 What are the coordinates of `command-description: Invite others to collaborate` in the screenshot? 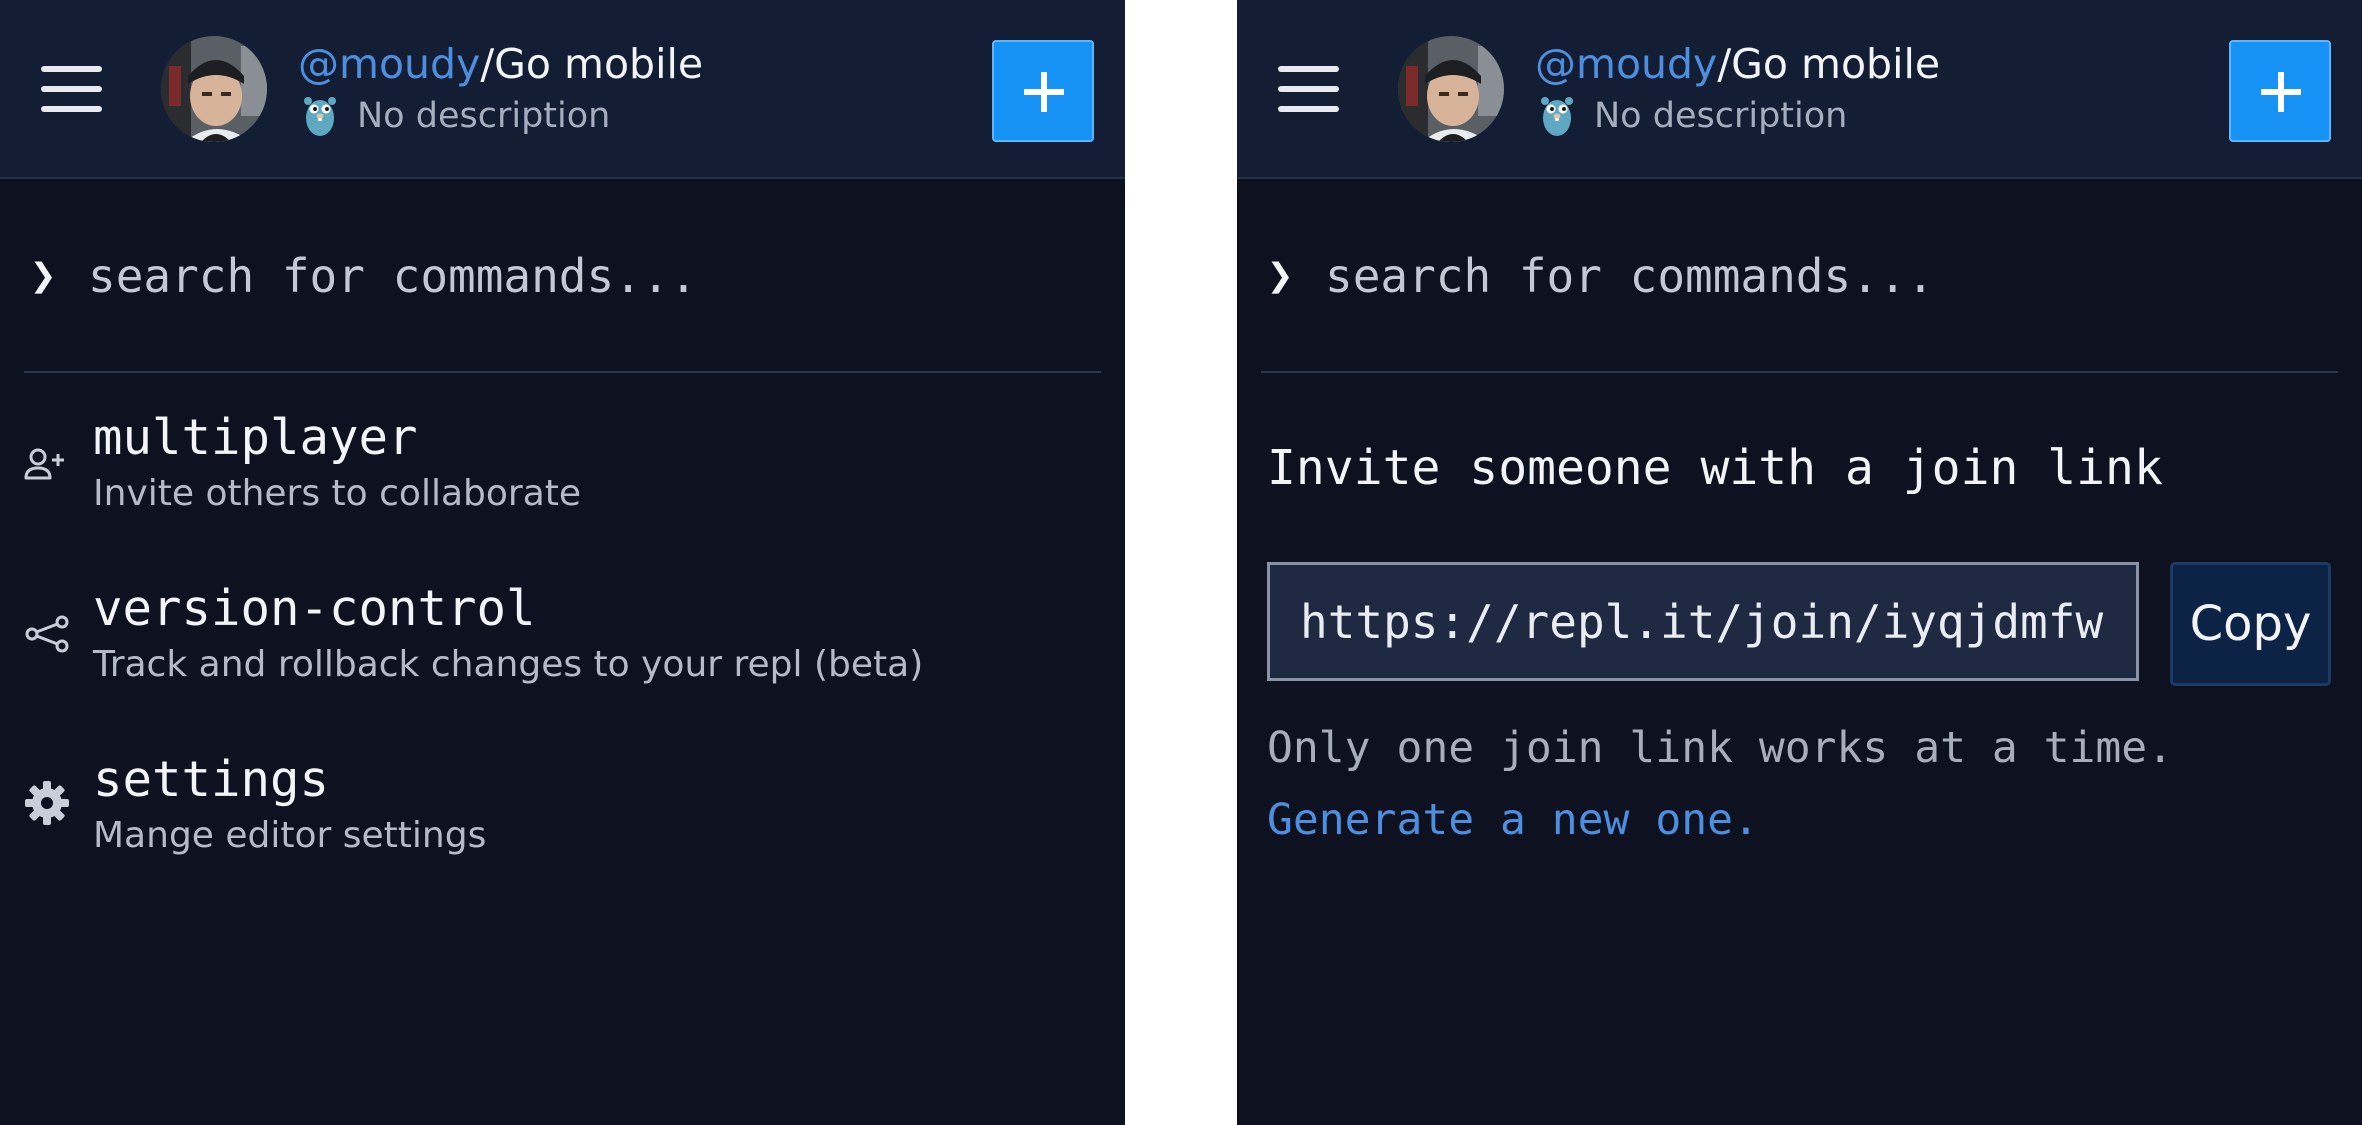 It's located at (337, 493).